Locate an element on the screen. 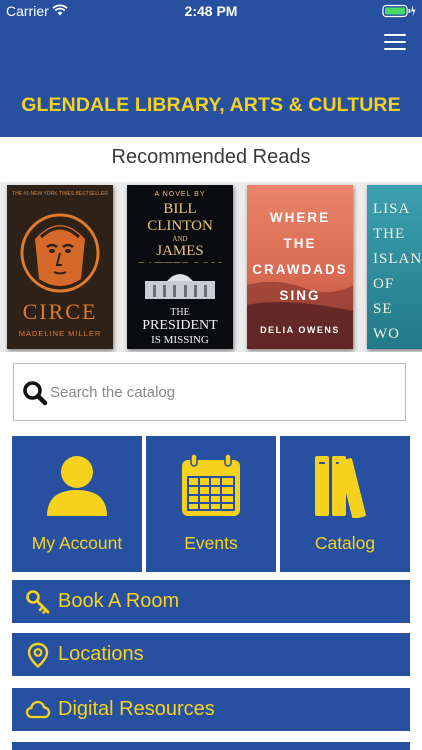 This screenshot has height=750, width=422. digital-resources-button: Digital Resources is located at coordinates (211, 709).